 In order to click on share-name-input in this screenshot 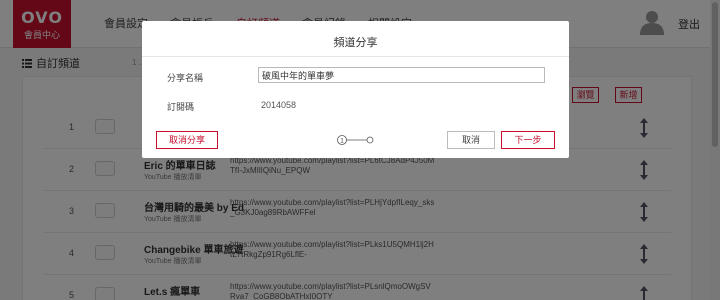, I will do `click(401, 75)`.